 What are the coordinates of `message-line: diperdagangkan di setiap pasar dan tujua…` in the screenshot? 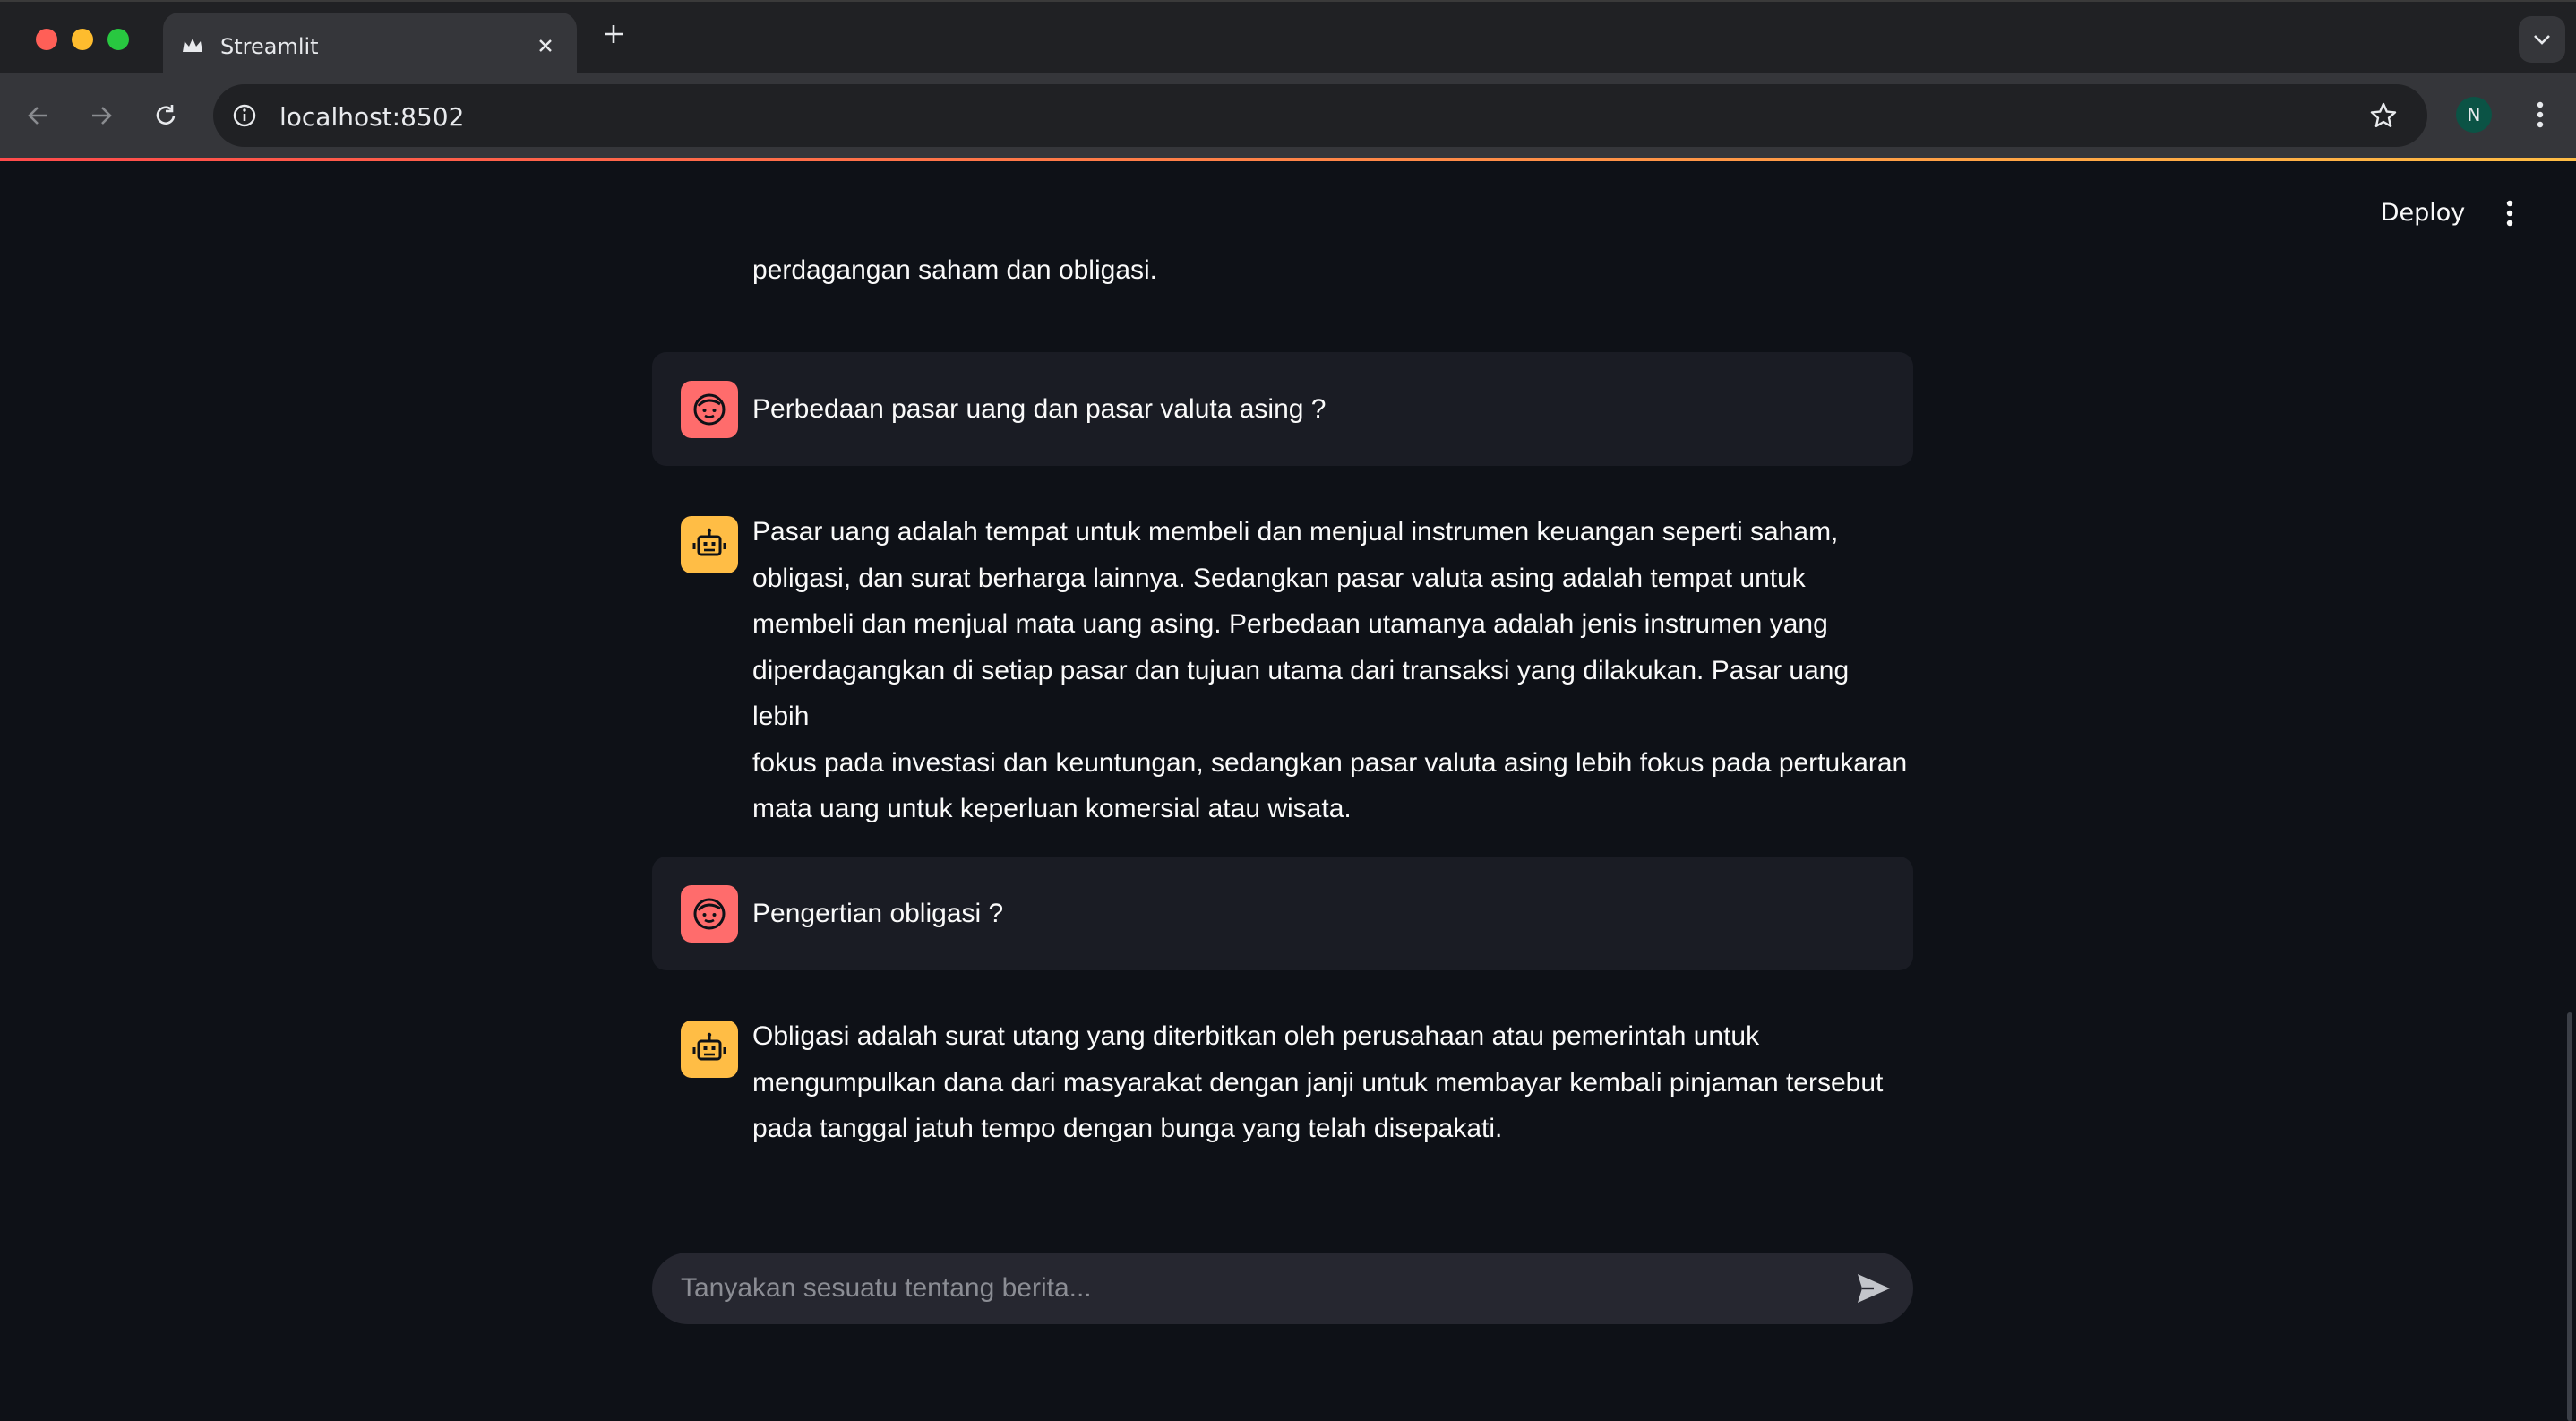 It's located at (1301, 693).